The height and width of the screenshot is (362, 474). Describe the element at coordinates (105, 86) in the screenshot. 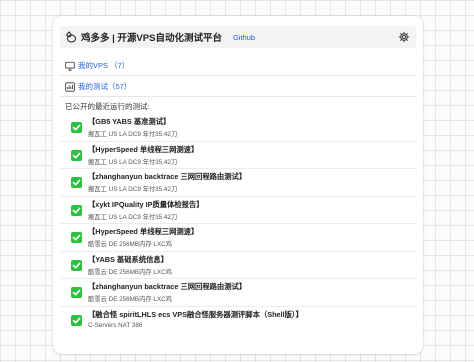

I see `nav-my-tests-label: 我的测试（57）` at that location.